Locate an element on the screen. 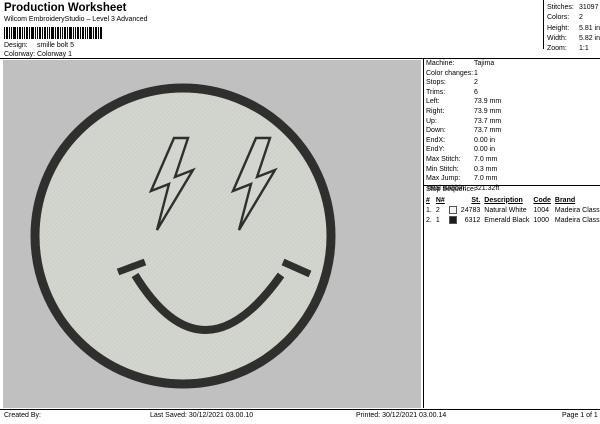  stats-divider is located at coordinates (543, 24).